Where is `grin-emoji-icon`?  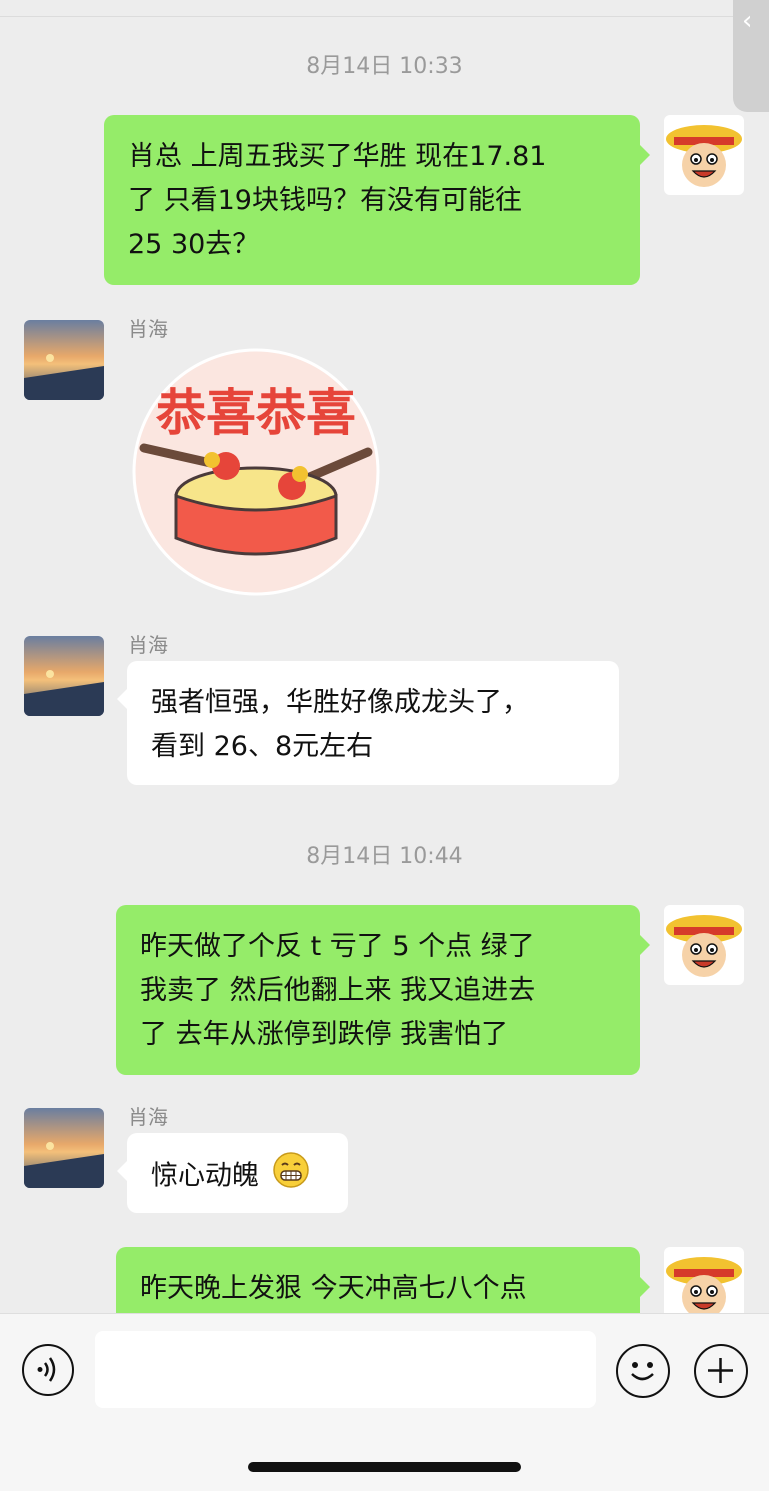 grin-emoji-icon is located at coordinates (291, 1177).